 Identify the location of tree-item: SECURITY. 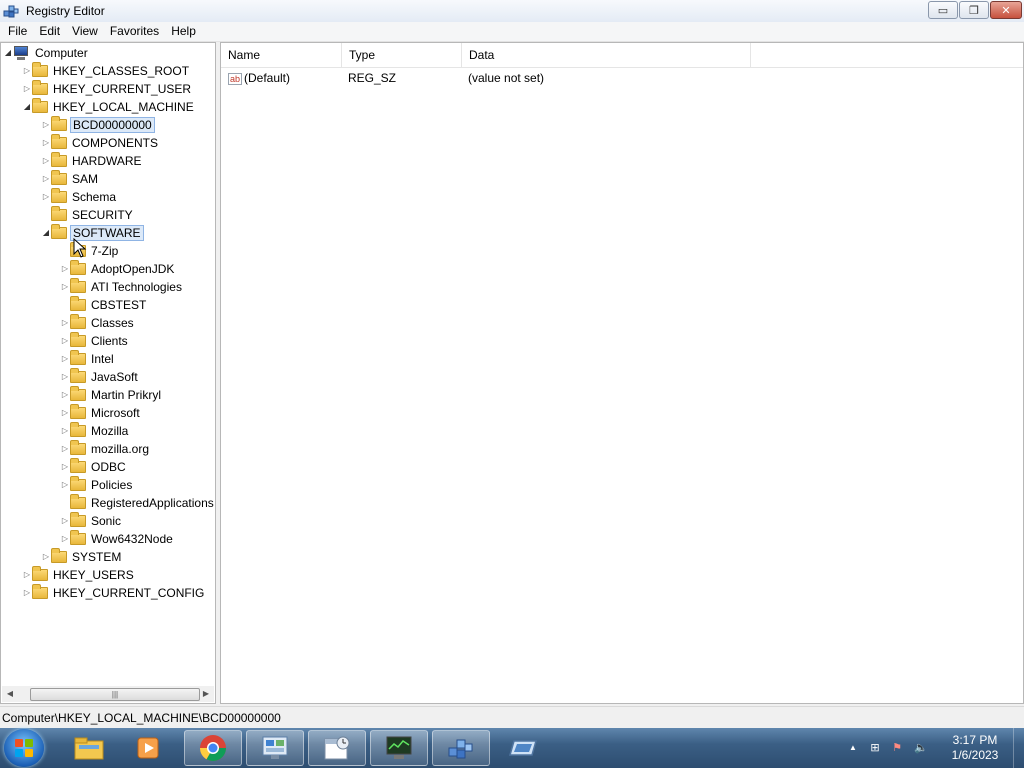
(88, 215).